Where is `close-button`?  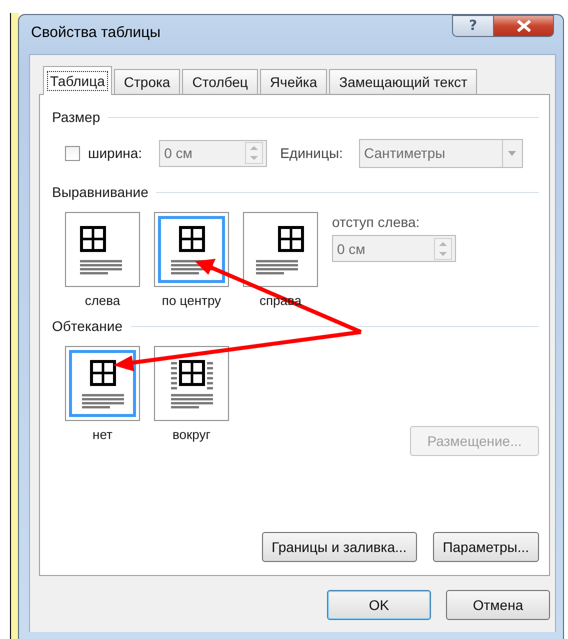 close-button is located at coordinates (524, 26).